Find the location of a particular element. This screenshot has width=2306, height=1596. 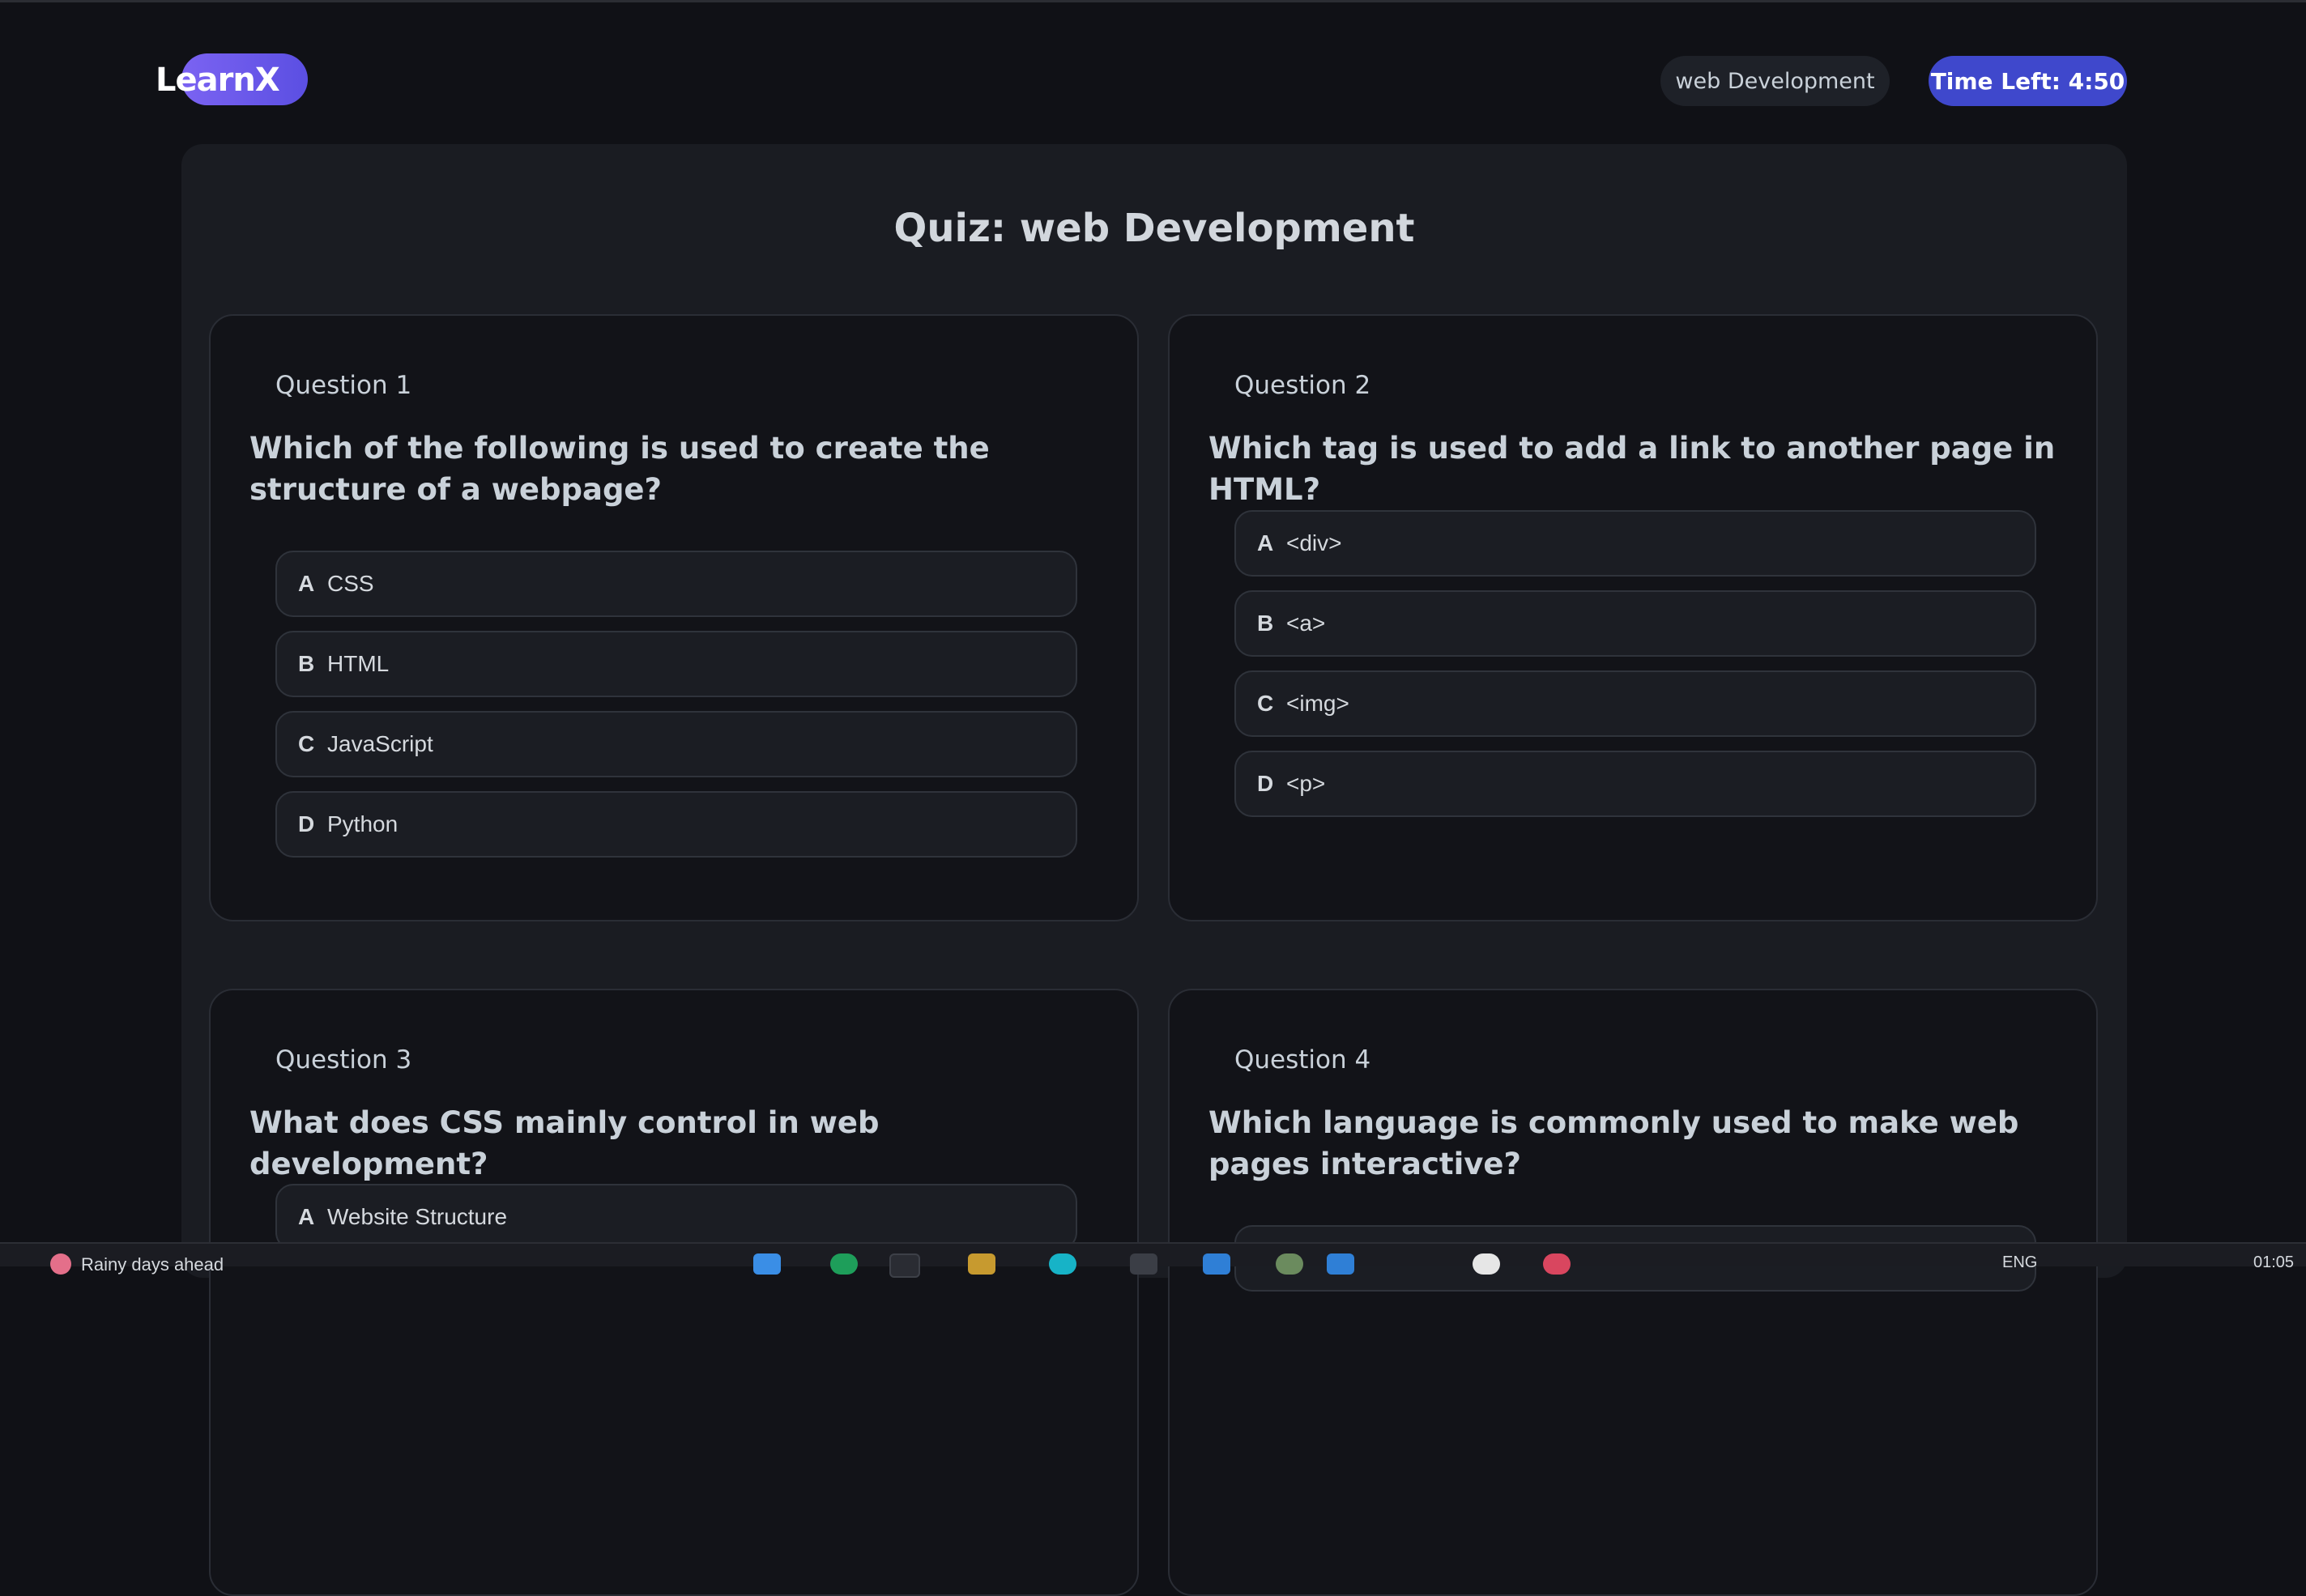

option-text: <img> is located at coordinates (1317, 703).